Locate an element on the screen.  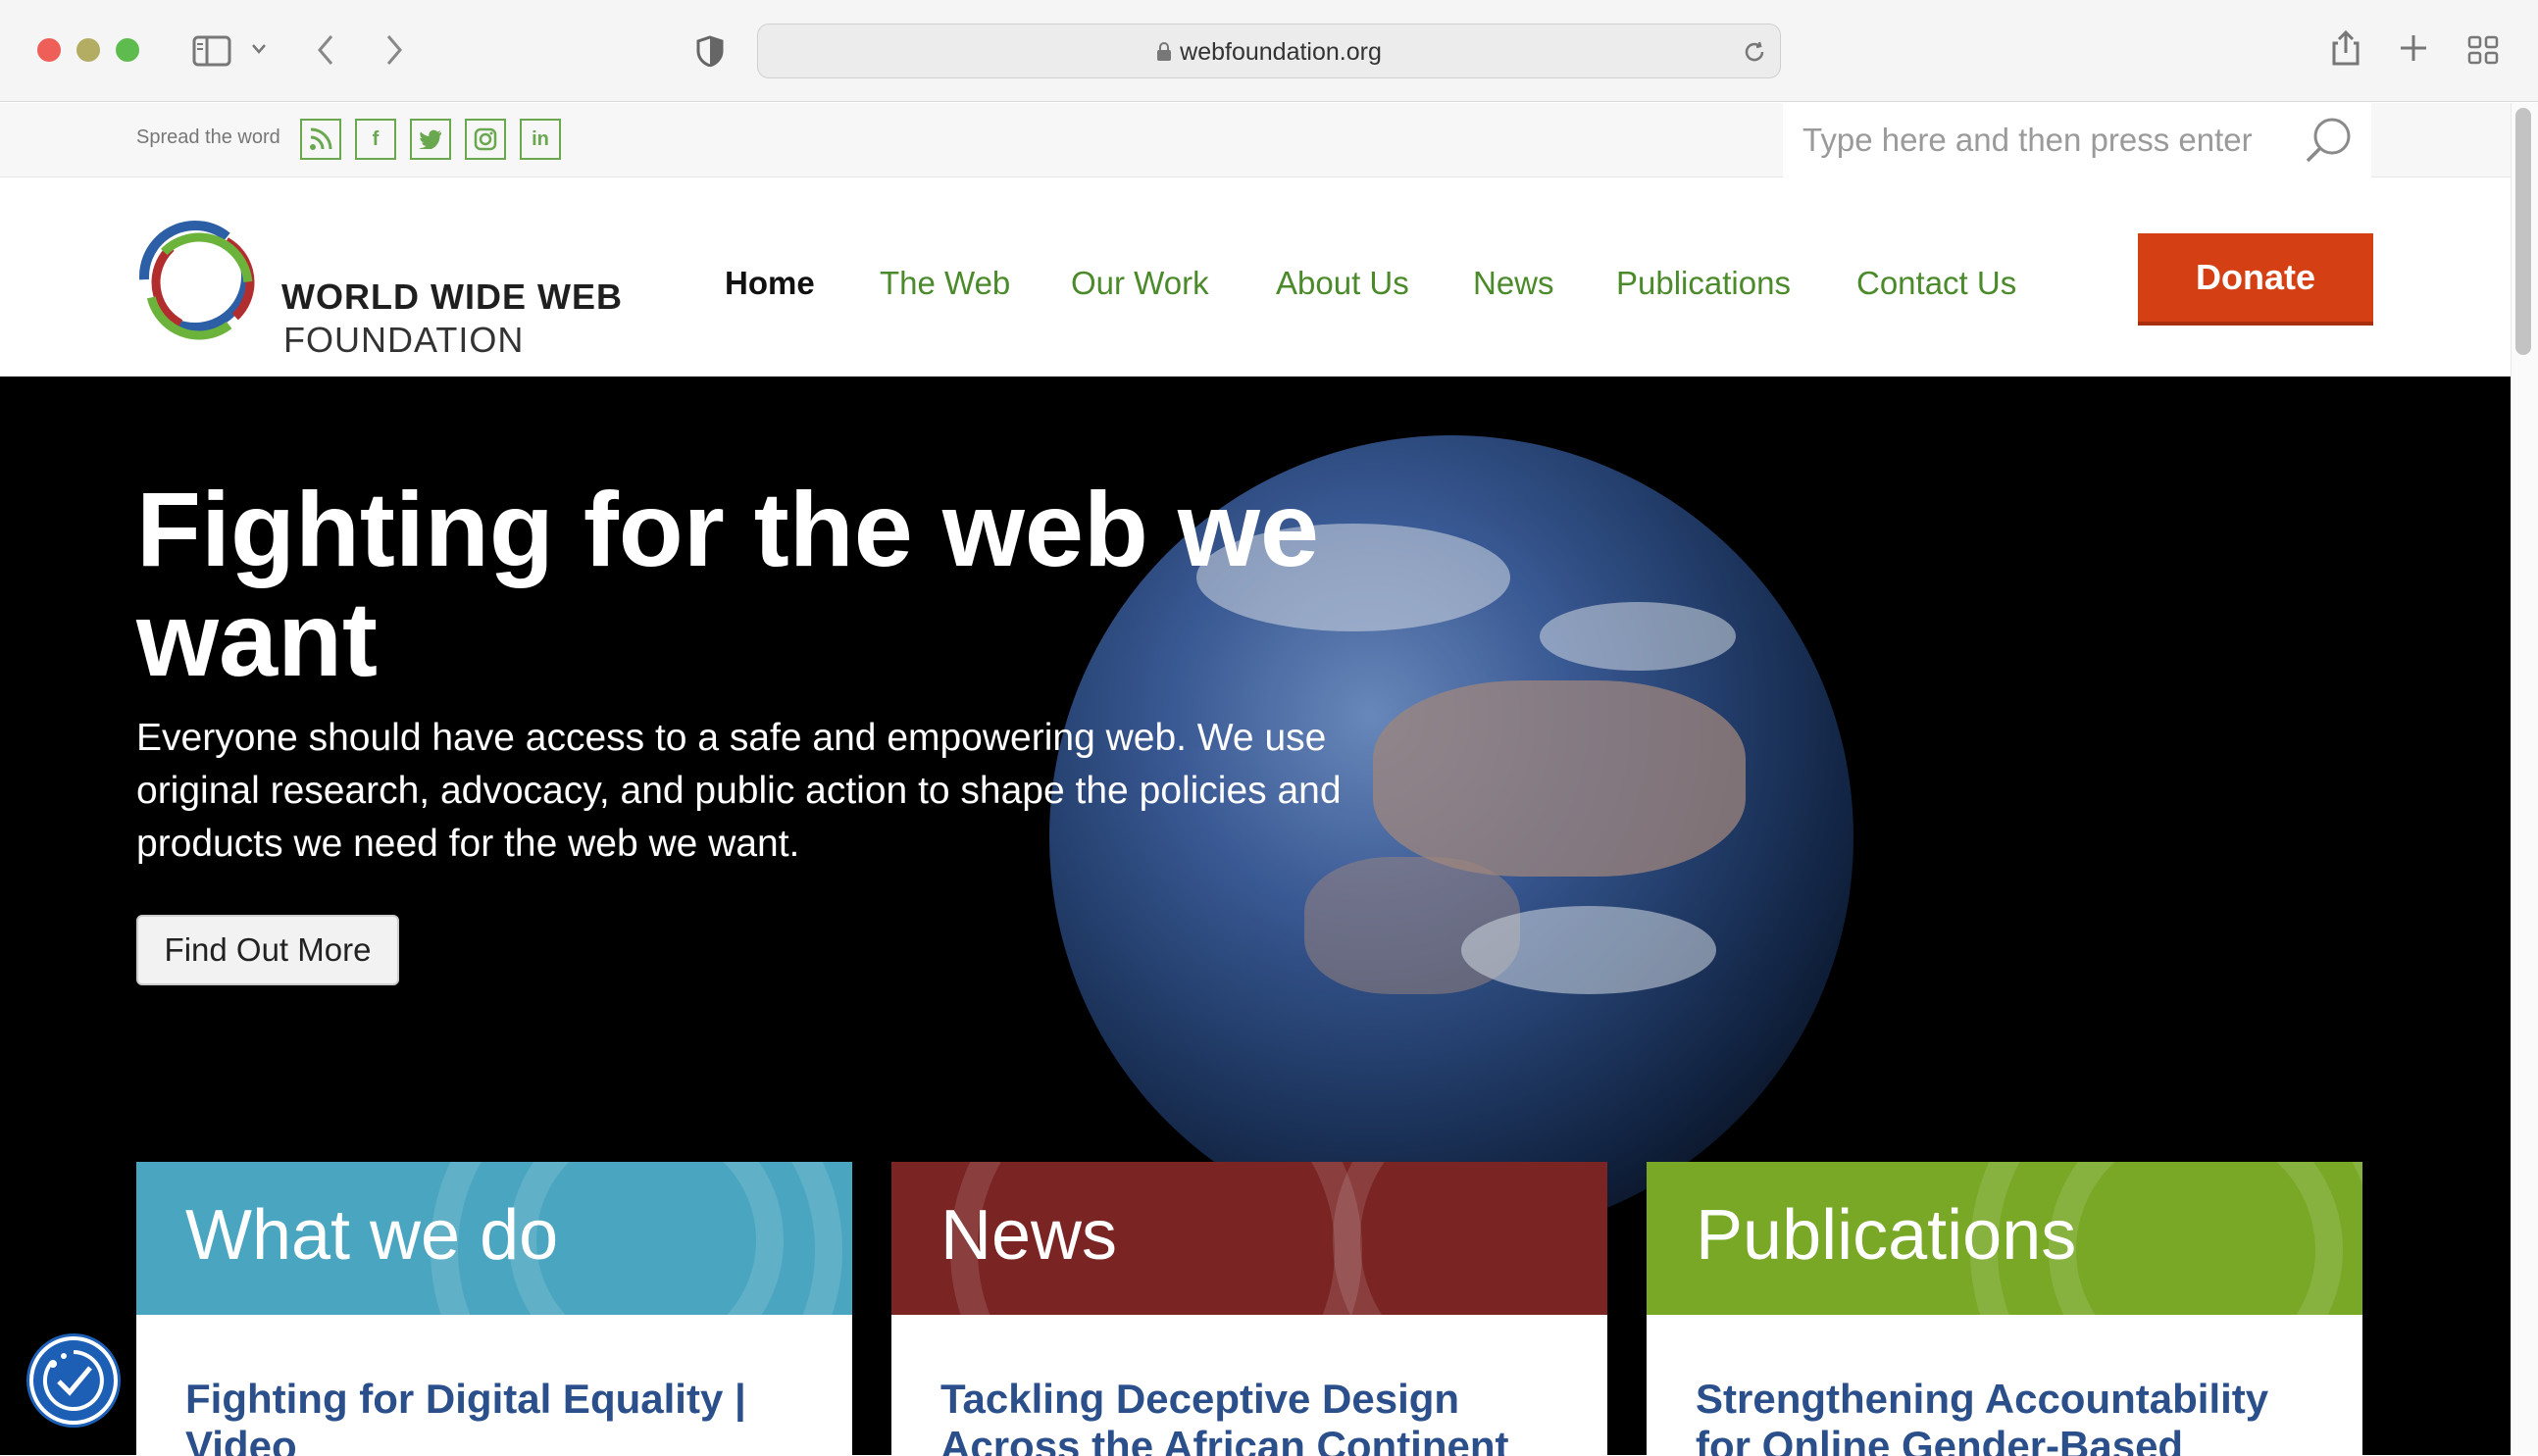
linkedin-icon: in is located at coordinates (540, 139).